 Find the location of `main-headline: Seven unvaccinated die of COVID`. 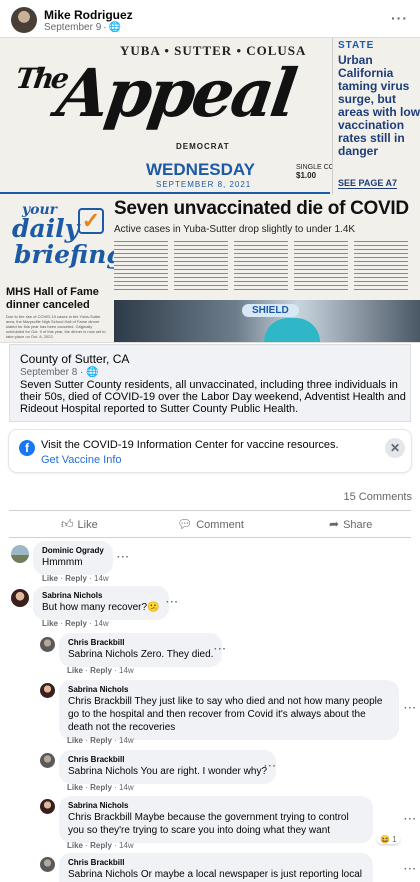

main-headline: Seven unvaccinated die of COVID is located at coordinates (261, 208).